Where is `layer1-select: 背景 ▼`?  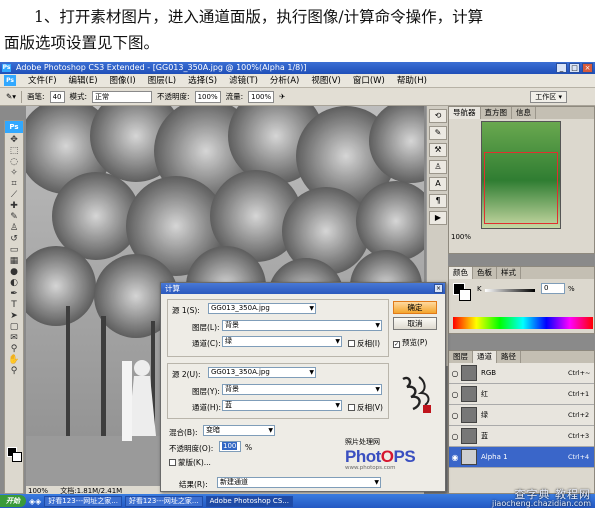
layer1-select: 背景 ▼ is located at coordinates (302, 325).